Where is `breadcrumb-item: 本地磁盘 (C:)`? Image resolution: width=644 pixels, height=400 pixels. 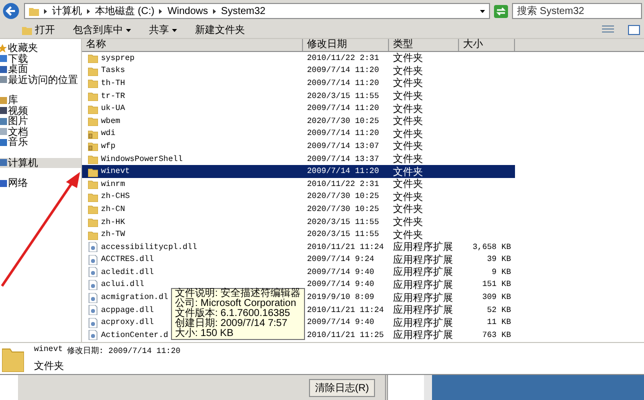 breadcrumb-item: 本地磁盘 (C:) is located at coordinates (124, 11).